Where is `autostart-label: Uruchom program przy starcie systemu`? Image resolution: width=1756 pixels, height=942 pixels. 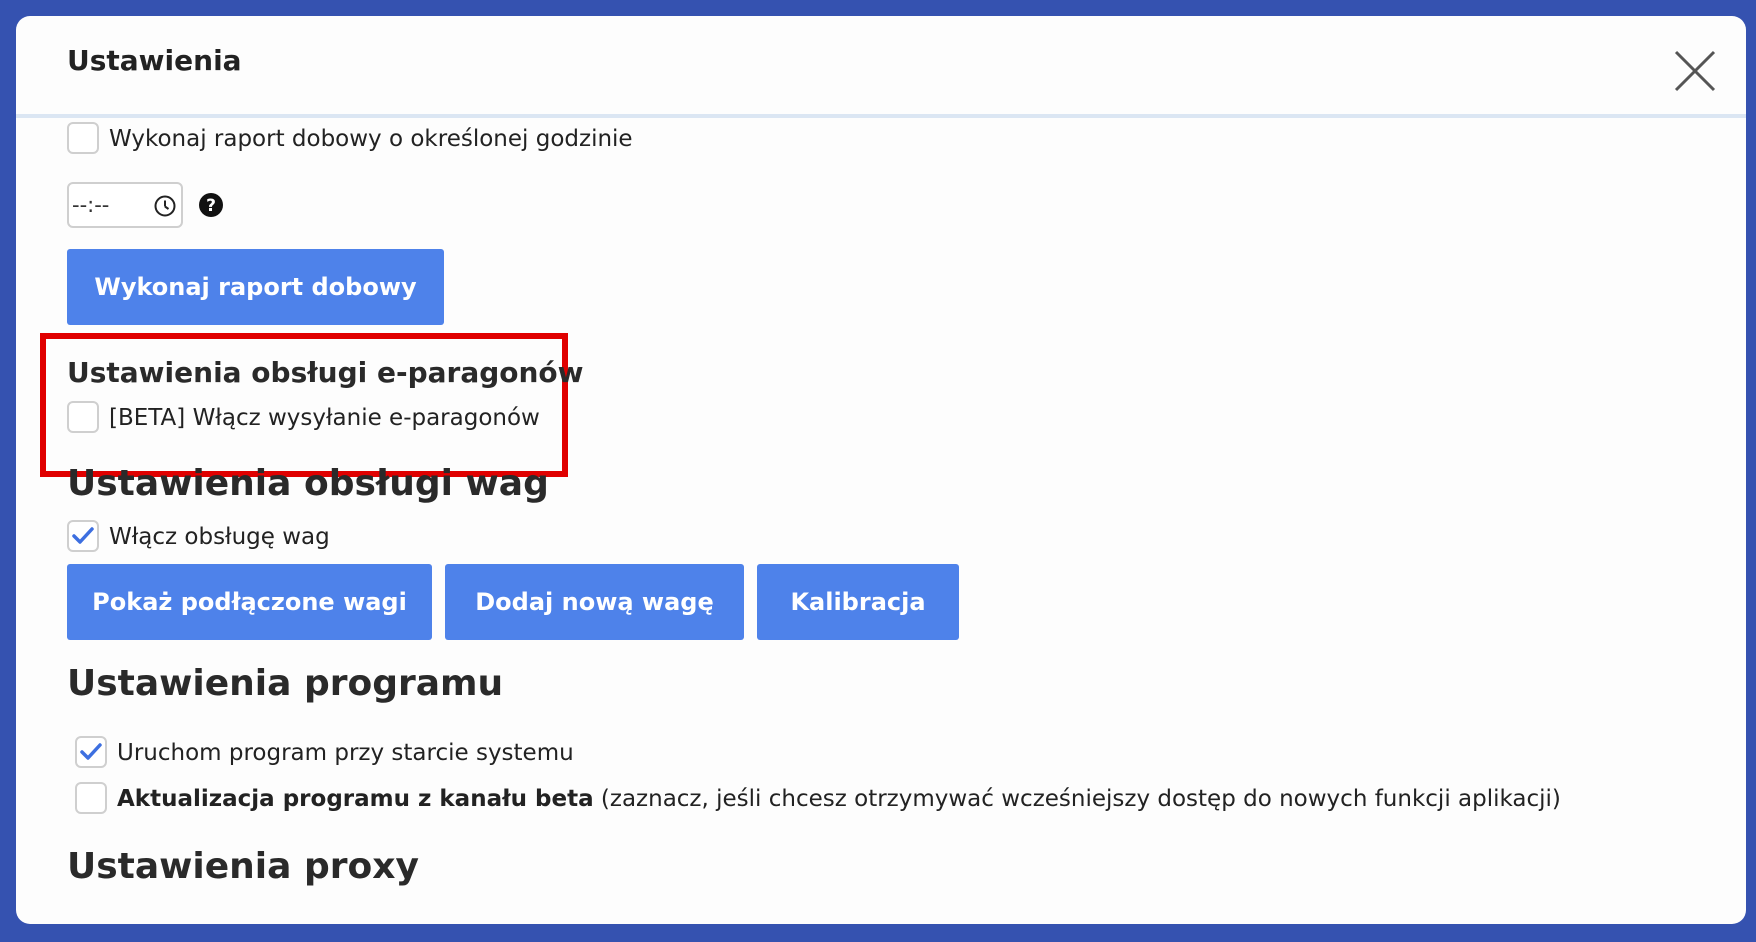 autostart-label: Uruchom program przy starcie systemu is located at coordinates (345, 753).